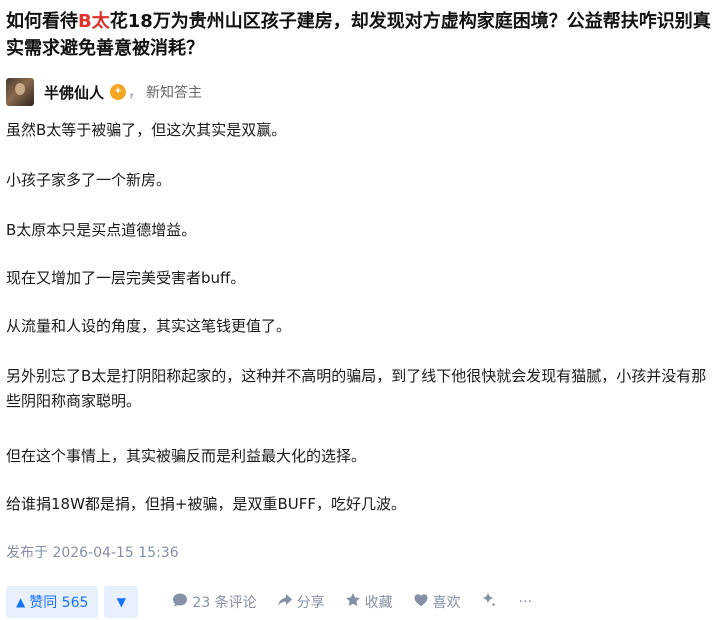 The width and height of the screenshot is (720, 620). Describe the element at coordinates (21, 602) in the screenshot. I see `upvote-arrow-icon: ▲` at that location.